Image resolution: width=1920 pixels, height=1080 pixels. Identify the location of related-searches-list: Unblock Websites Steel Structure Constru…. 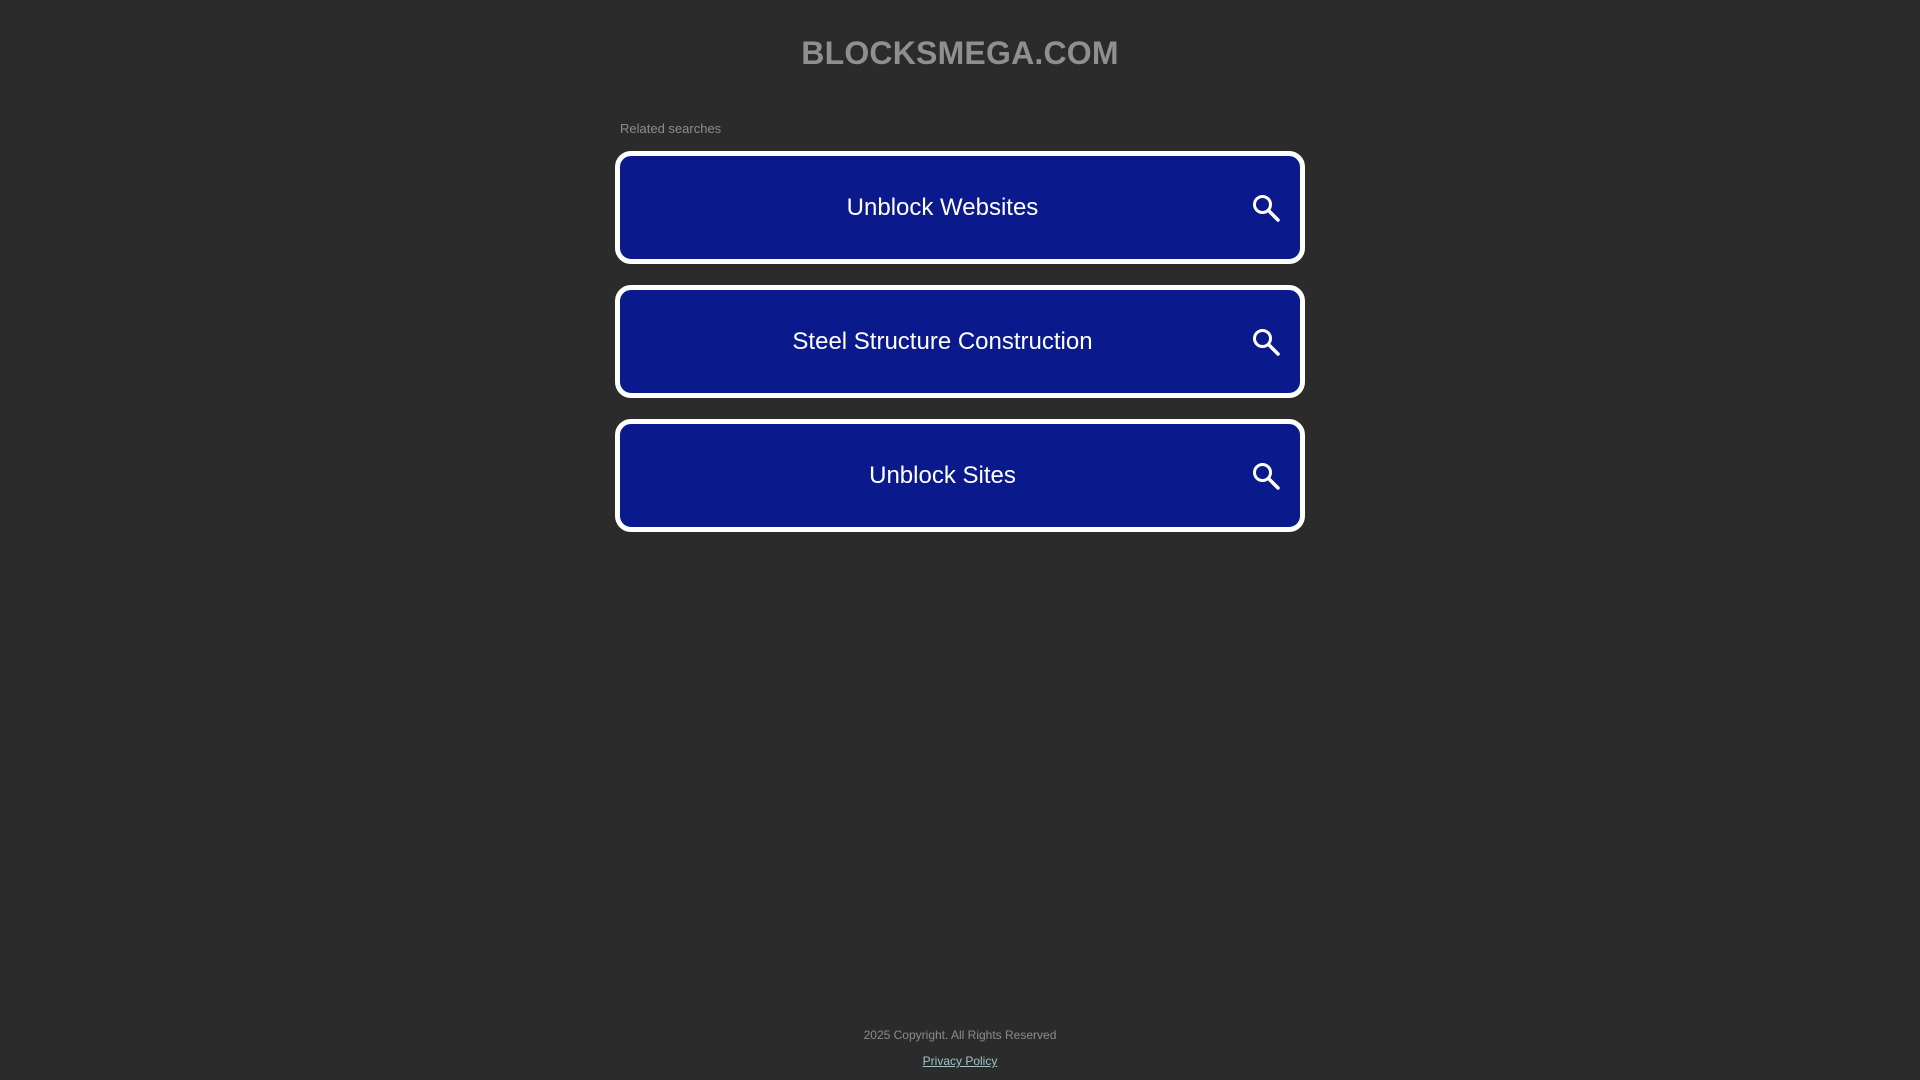
(960, 352).